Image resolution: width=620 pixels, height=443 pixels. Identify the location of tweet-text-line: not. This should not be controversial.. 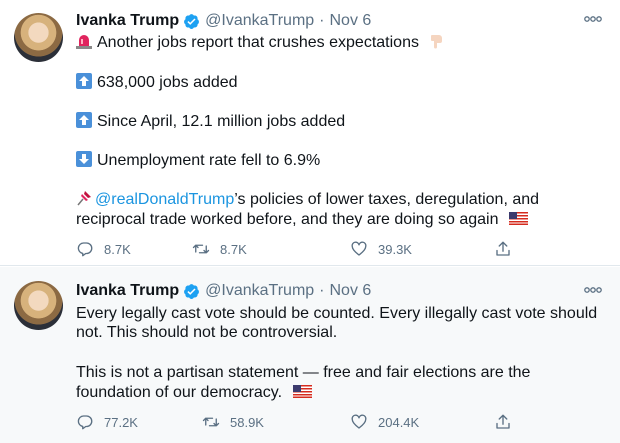
(206, 333).